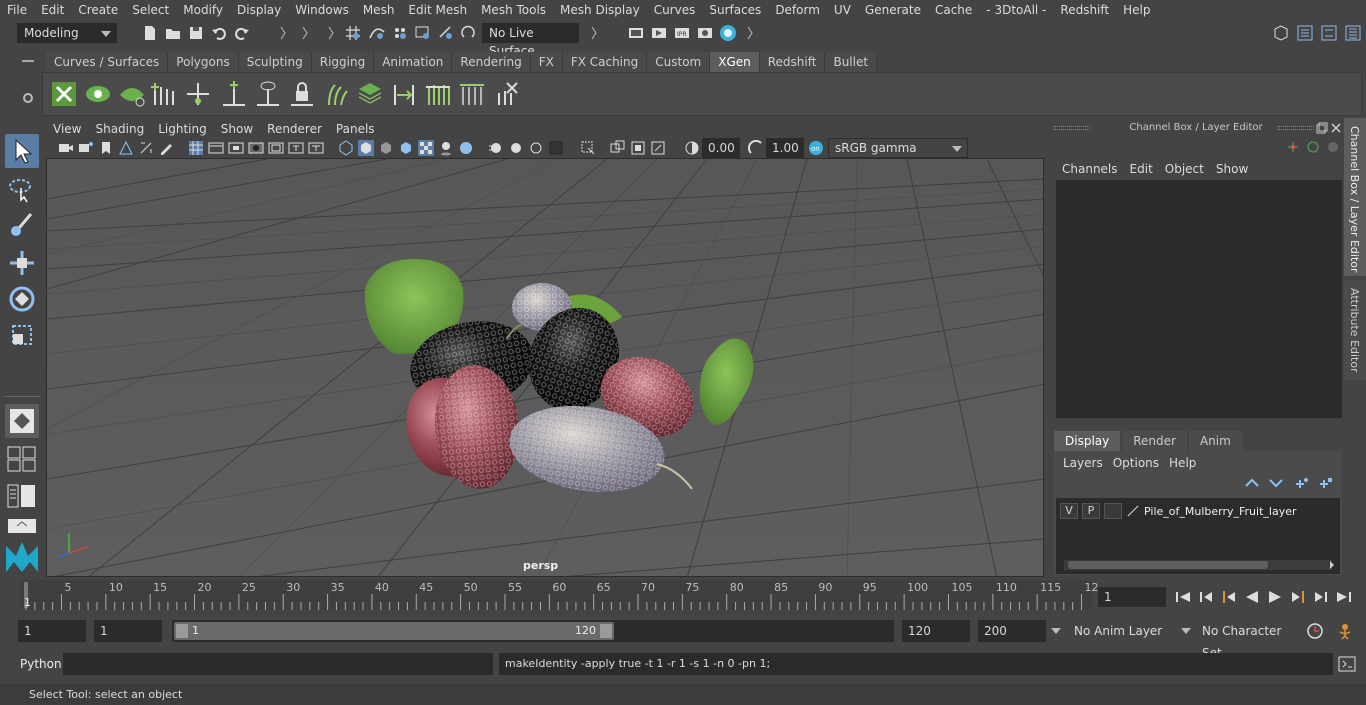 This screenshot has height=705, width=1366. I want to click on undo-icon, so click(219, 33).